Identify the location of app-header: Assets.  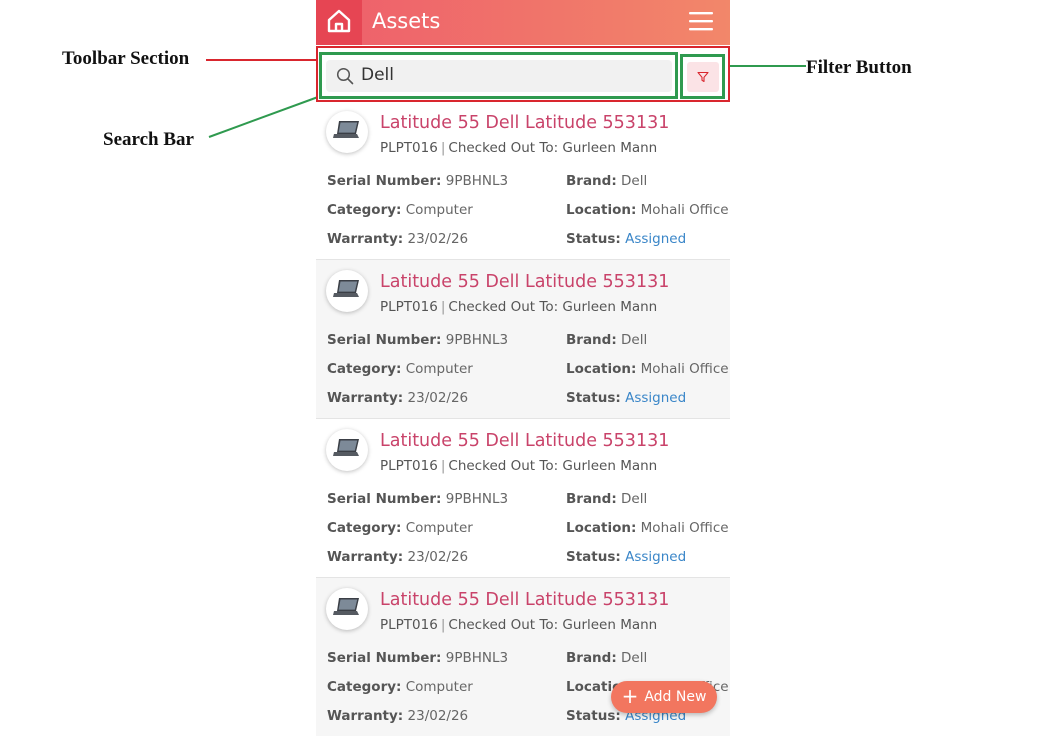
(523, 22).